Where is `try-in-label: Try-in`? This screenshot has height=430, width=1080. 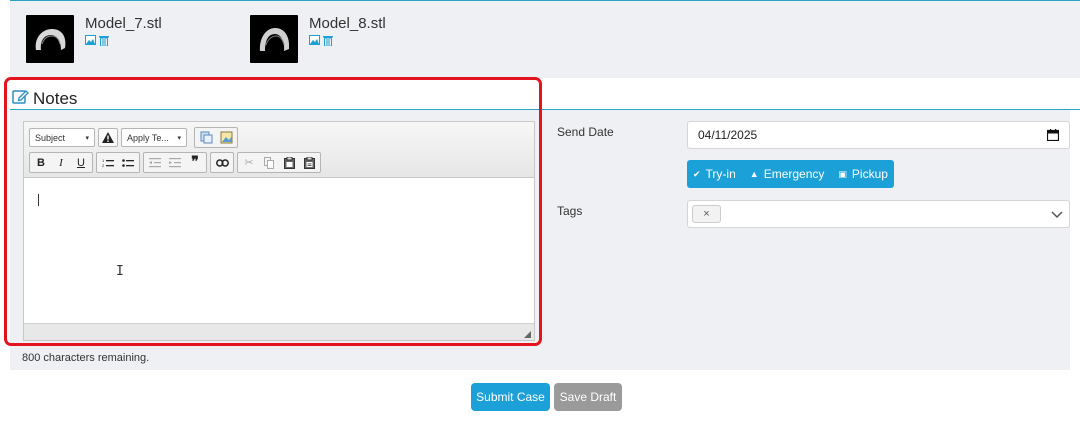
try-in-label: Try-in is located at coordinates (720, 174).